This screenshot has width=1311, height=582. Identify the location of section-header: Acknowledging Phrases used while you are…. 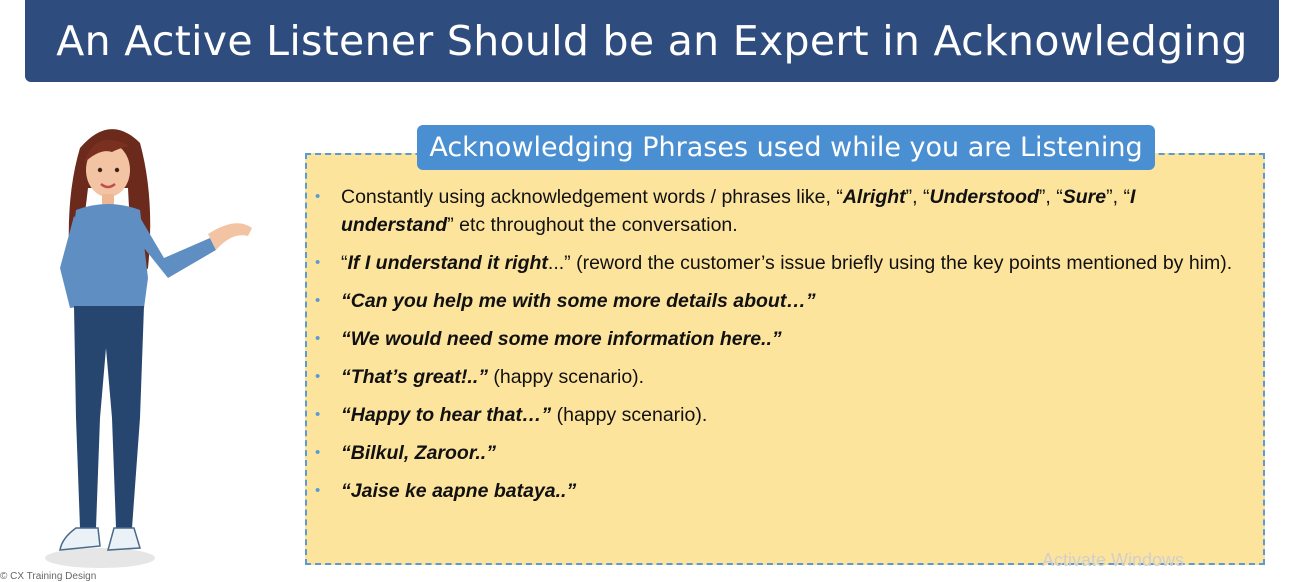
(786, 147).